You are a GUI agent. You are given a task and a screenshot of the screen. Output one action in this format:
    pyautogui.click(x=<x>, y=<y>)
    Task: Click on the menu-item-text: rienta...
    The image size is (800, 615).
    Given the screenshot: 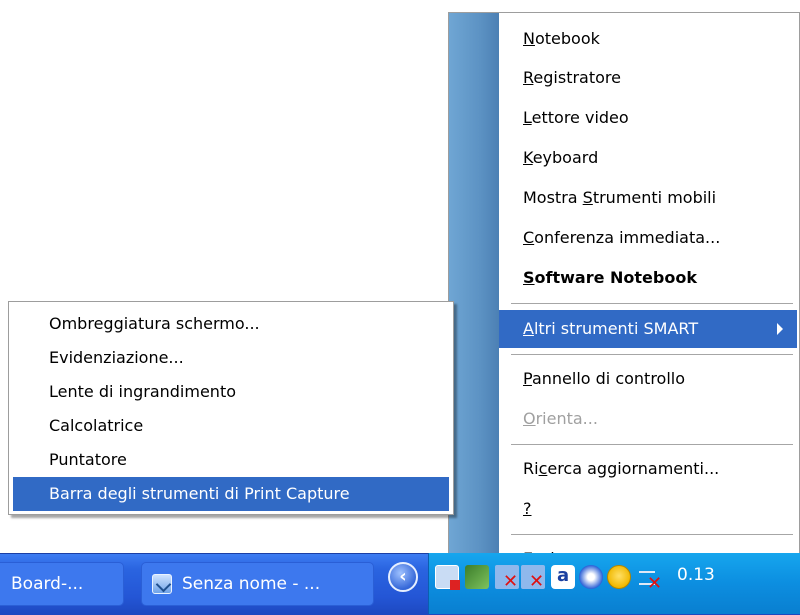 What is the action you would take?
    pyautogui.click(x=566, y=418)
    